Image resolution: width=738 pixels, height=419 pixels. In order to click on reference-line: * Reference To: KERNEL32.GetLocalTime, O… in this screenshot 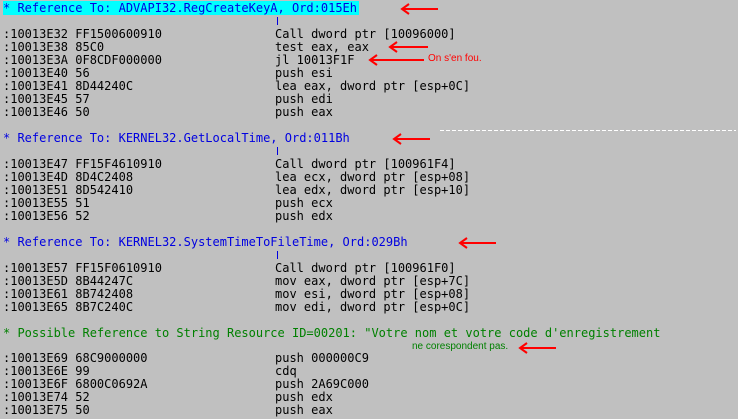, I will do `click(176, 138)`.